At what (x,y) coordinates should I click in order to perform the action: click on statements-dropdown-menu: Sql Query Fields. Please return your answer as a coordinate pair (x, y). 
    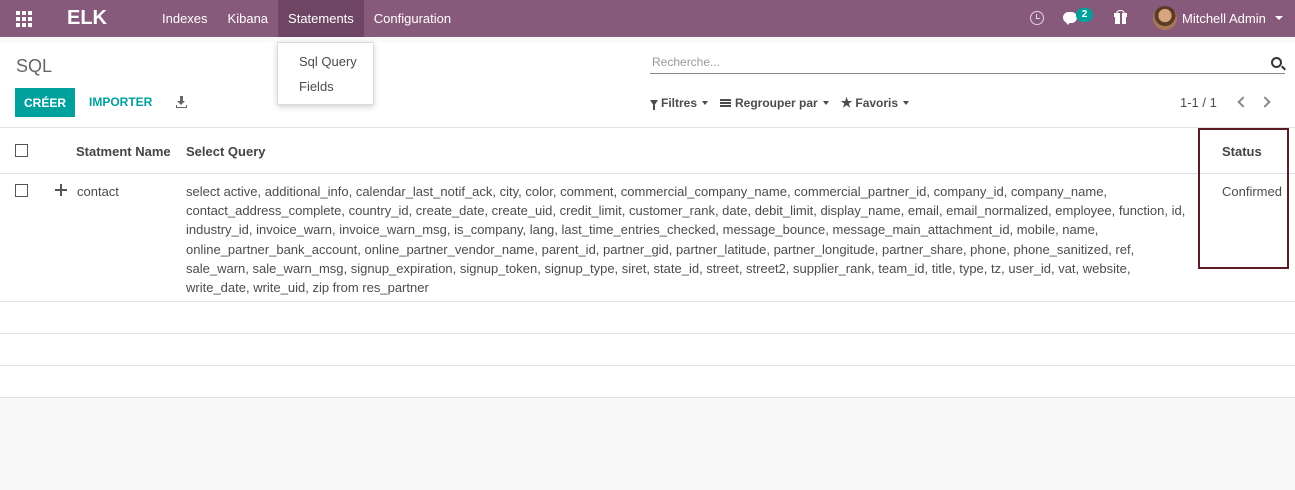
    Looking at the image, I should click on (325, 73).